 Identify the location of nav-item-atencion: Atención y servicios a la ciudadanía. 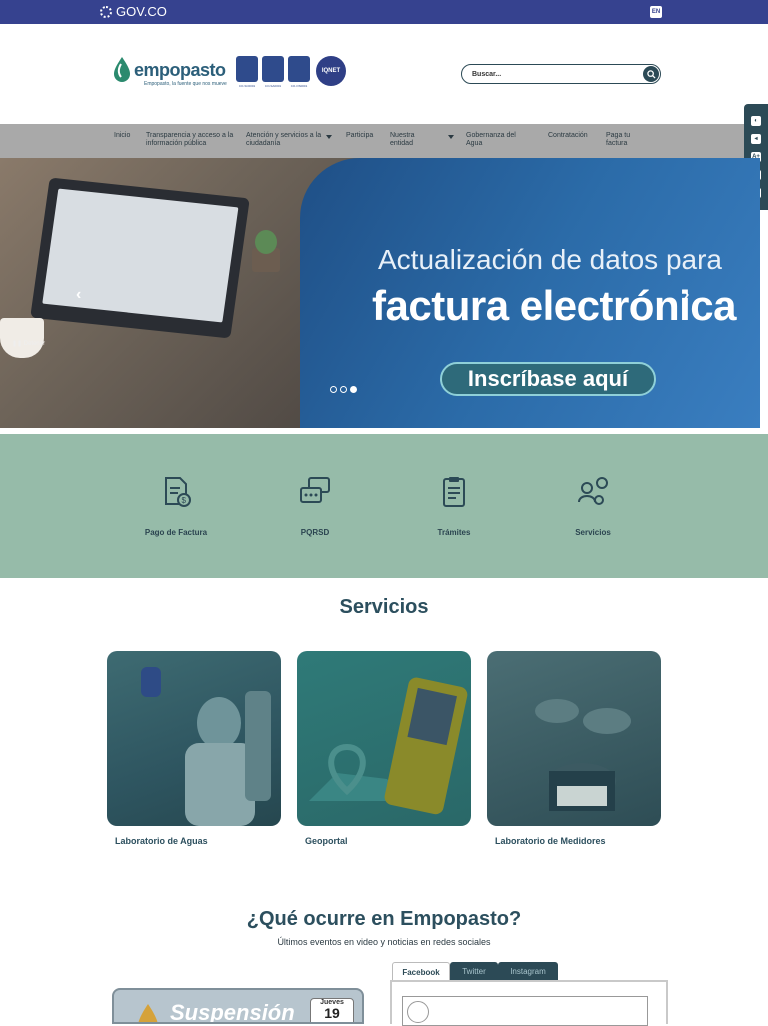
(285, 140).